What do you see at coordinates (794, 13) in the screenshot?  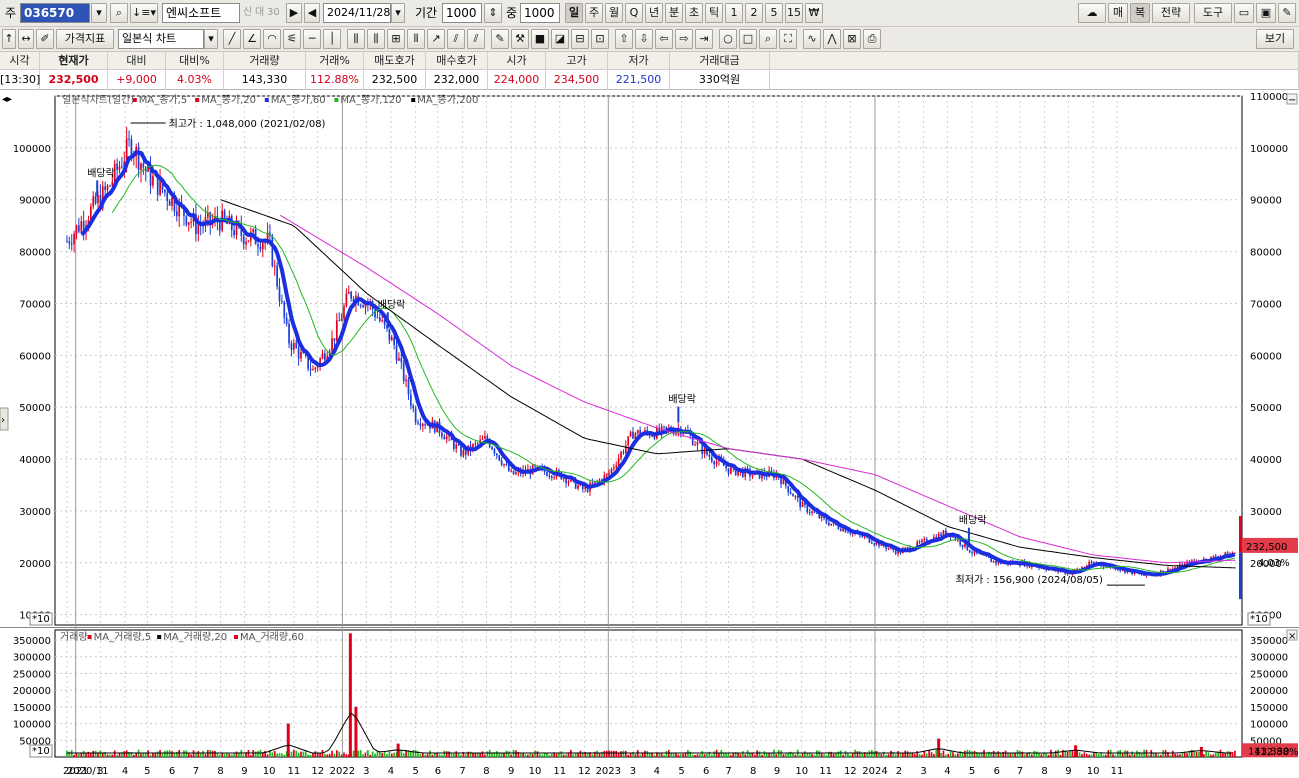 I see `interval-button-11: 15` at bounding box center [794, 13].